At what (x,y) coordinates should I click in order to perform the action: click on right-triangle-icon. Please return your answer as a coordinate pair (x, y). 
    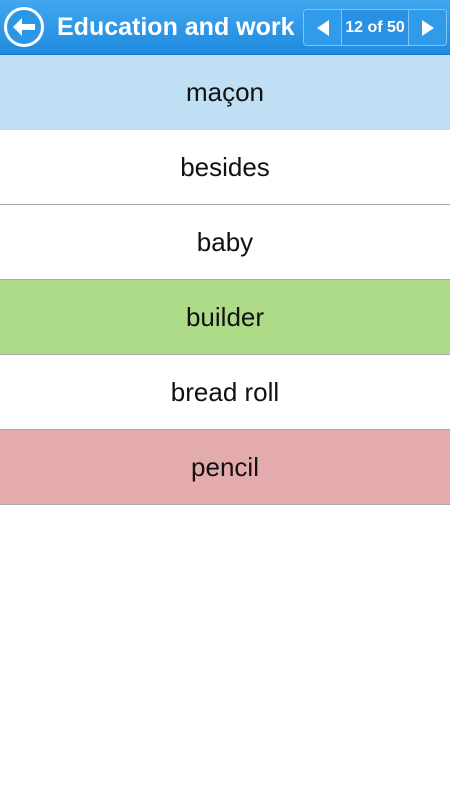
    Looking at the image, I should click on (427, 27).